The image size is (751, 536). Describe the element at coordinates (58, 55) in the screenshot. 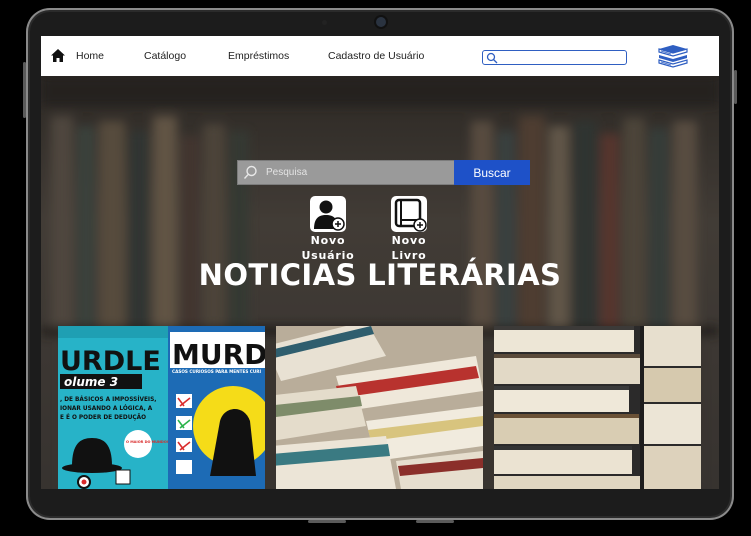

I see `home-icon` at that location.